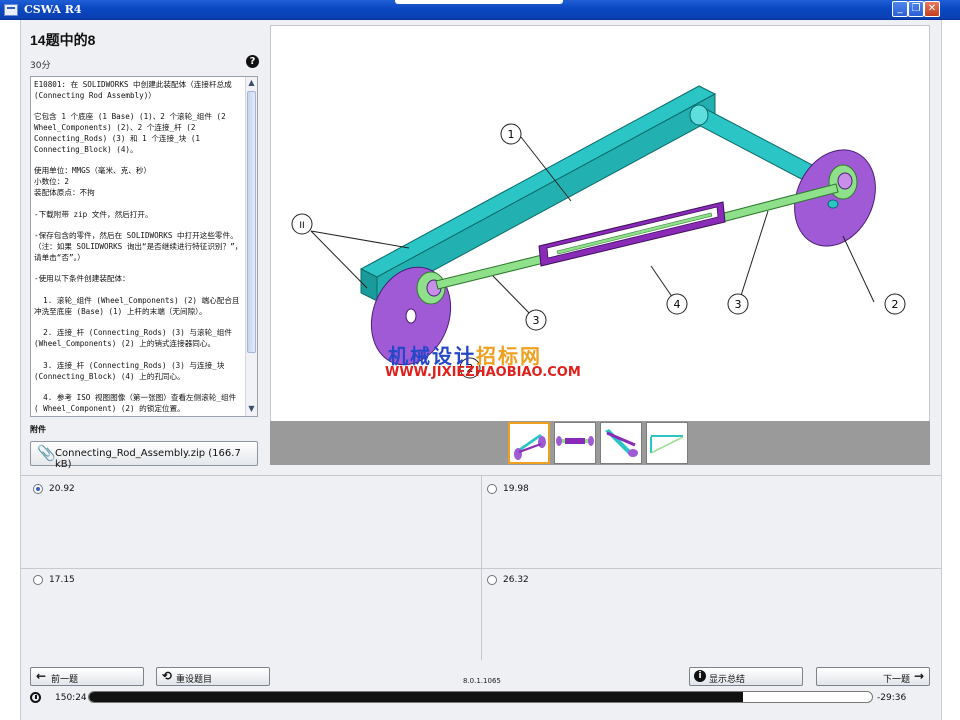 This screenshot has width=960, height=720. I want to click on reset-icon: ⟲, so click(167, 676).